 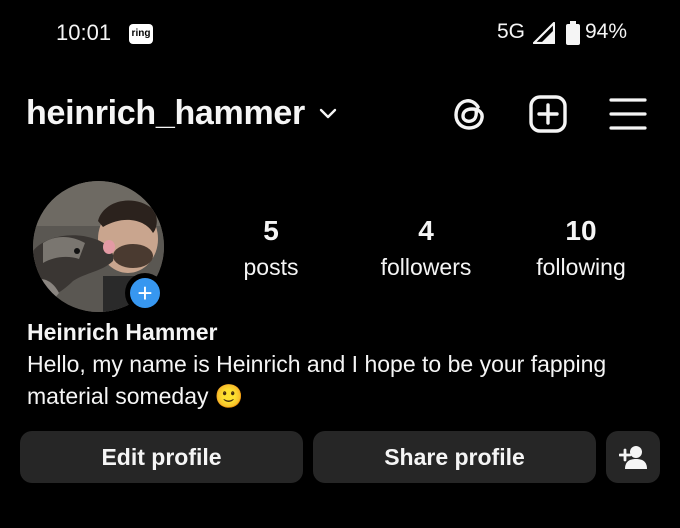 What do you see at coordinates (165, 113) in the screenshot?
I see `profile-username: heinrich_hammer` at bounding box center [165, 113].